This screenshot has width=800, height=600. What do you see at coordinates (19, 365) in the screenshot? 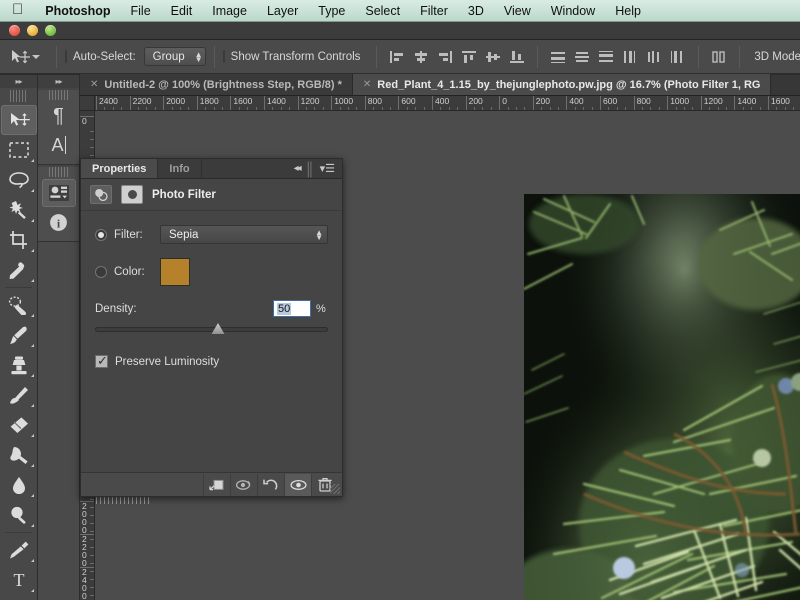
I see `clone-stamp-tool` at bounding box center [19, 365].